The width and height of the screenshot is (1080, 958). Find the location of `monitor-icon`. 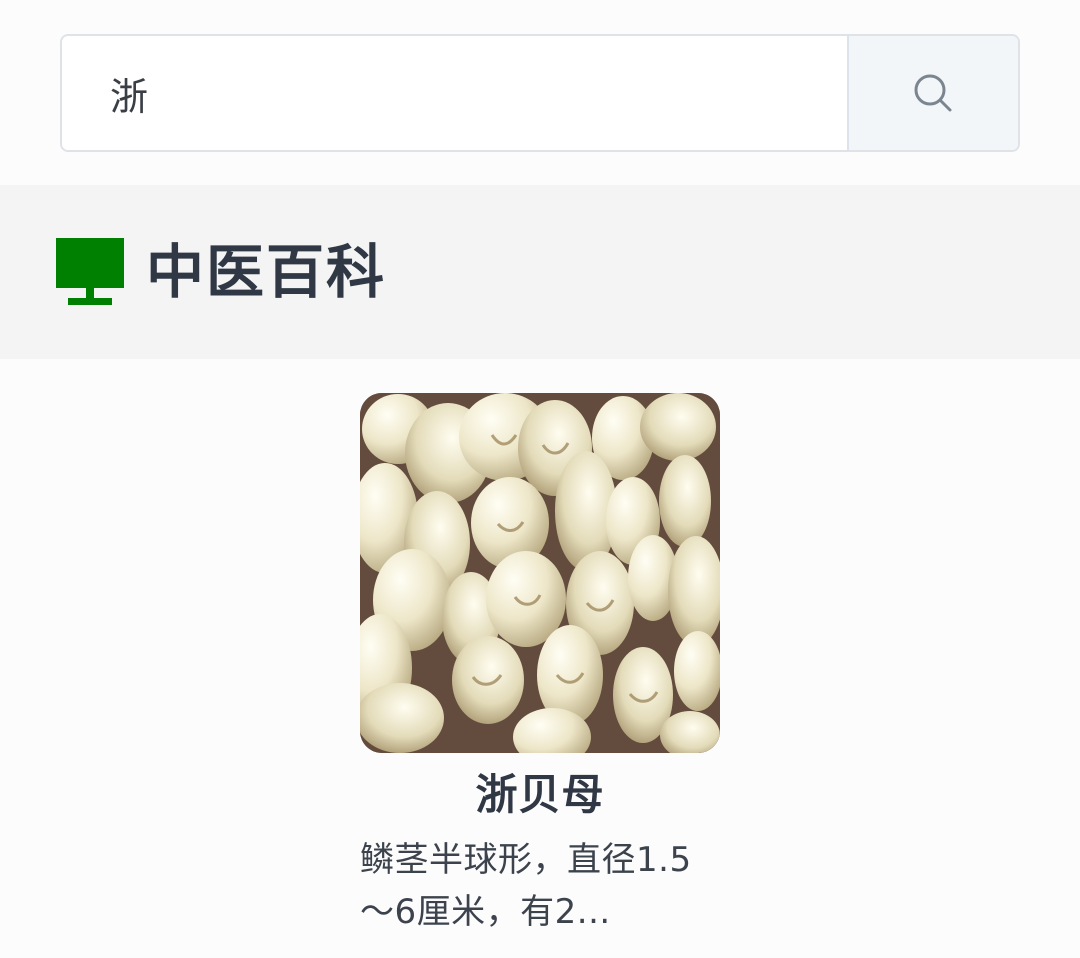

monitor-icon is located at coordinates (90, 271).